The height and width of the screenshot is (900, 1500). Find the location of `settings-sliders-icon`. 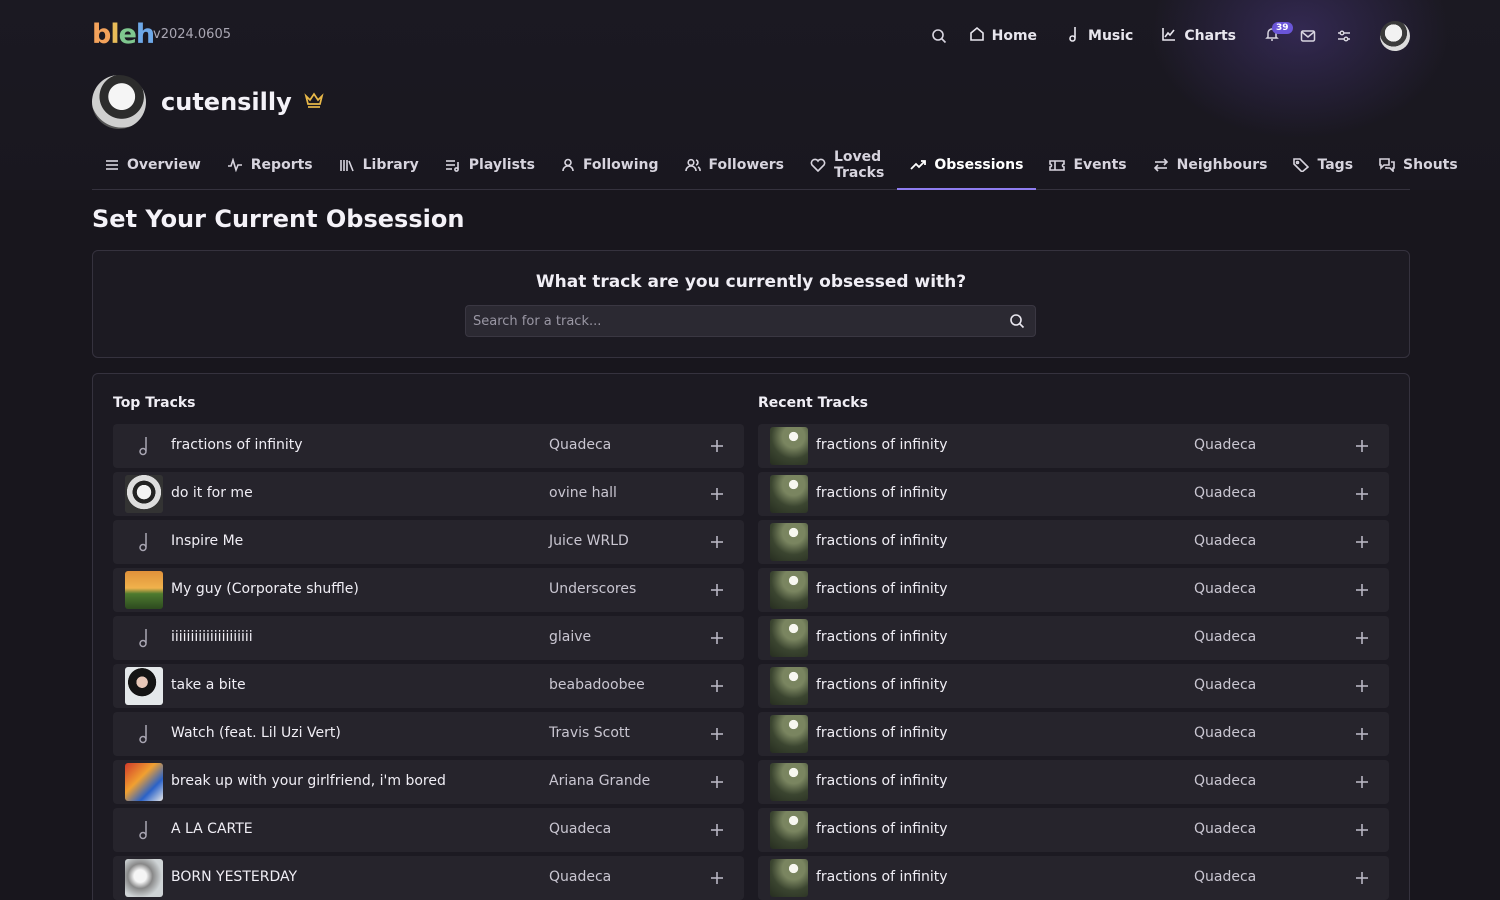

settings-sliders-icon is located at coordinates (1344, 36).